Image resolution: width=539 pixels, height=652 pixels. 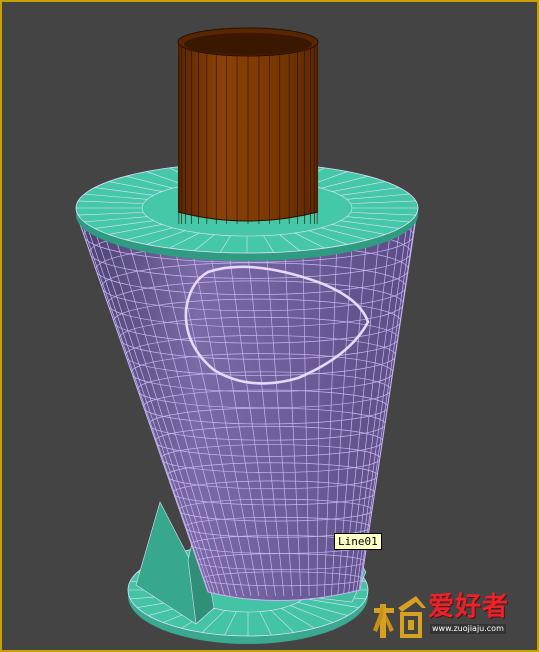 I want to click on watermark-url: www.zuojiaju.com, so click(x=468, y=629).